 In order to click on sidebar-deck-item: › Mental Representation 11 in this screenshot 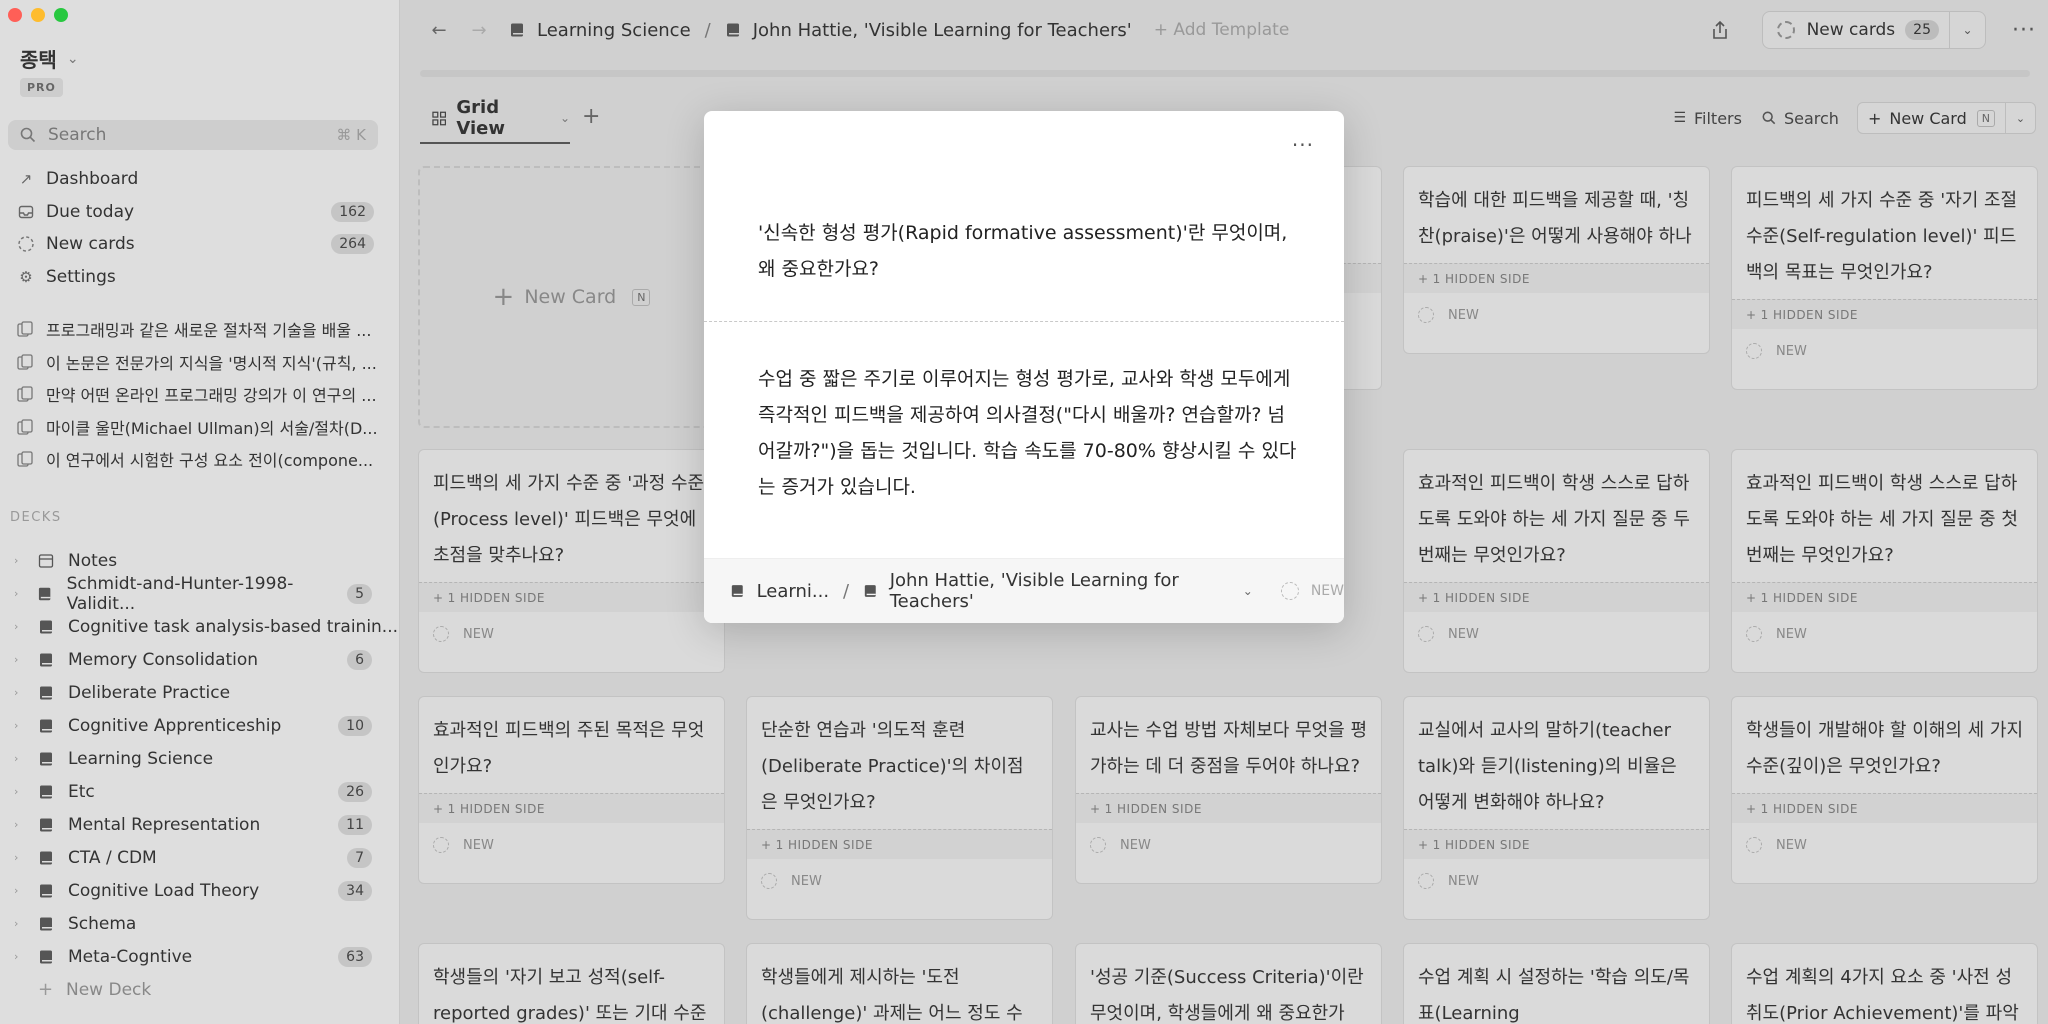, I will do `click(200, 824)`.